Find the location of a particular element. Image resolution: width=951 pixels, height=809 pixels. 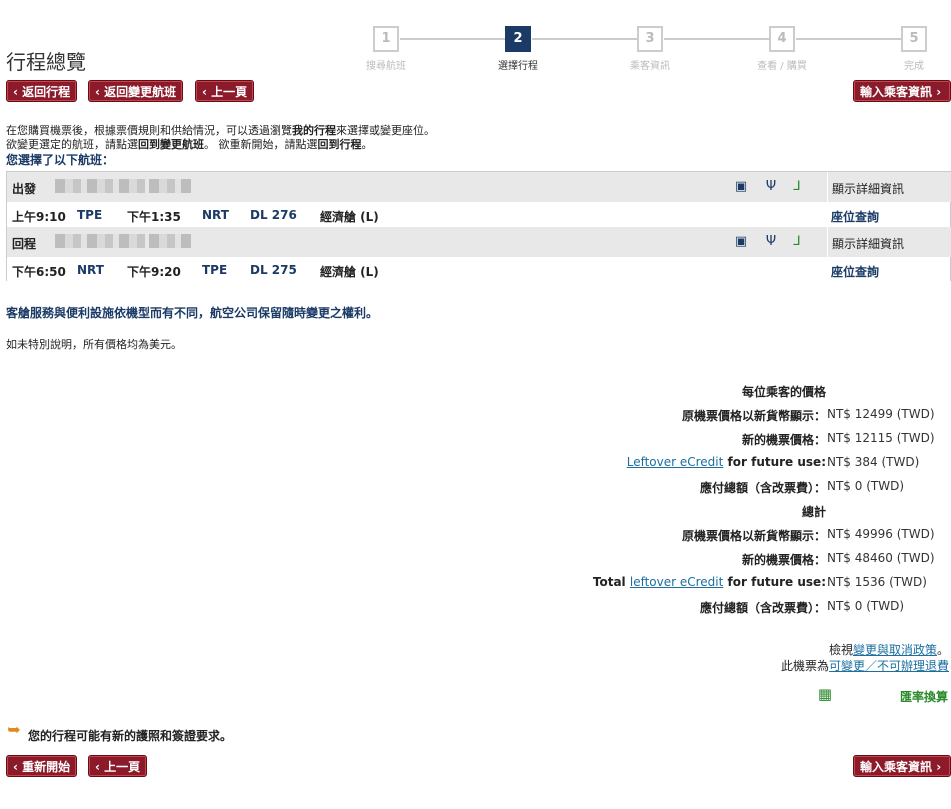

step-label: 搜尋航班 is located at coordinates (386, 66).